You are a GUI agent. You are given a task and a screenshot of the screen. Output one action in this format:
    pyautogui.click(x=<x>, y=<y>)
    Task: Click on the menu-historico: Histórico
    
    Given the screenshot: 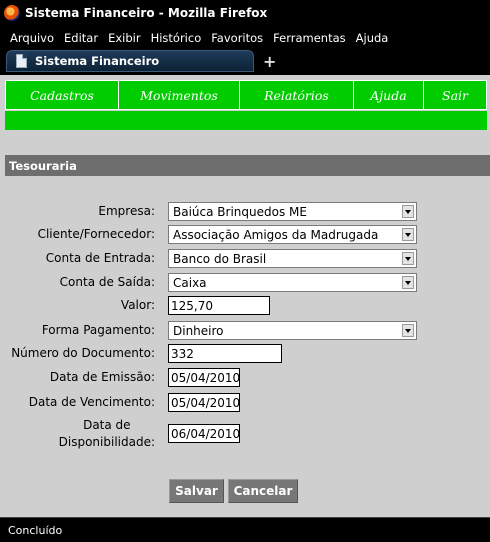 What is the action you would take?
    pyautogui.click(x=176, y=38)
    